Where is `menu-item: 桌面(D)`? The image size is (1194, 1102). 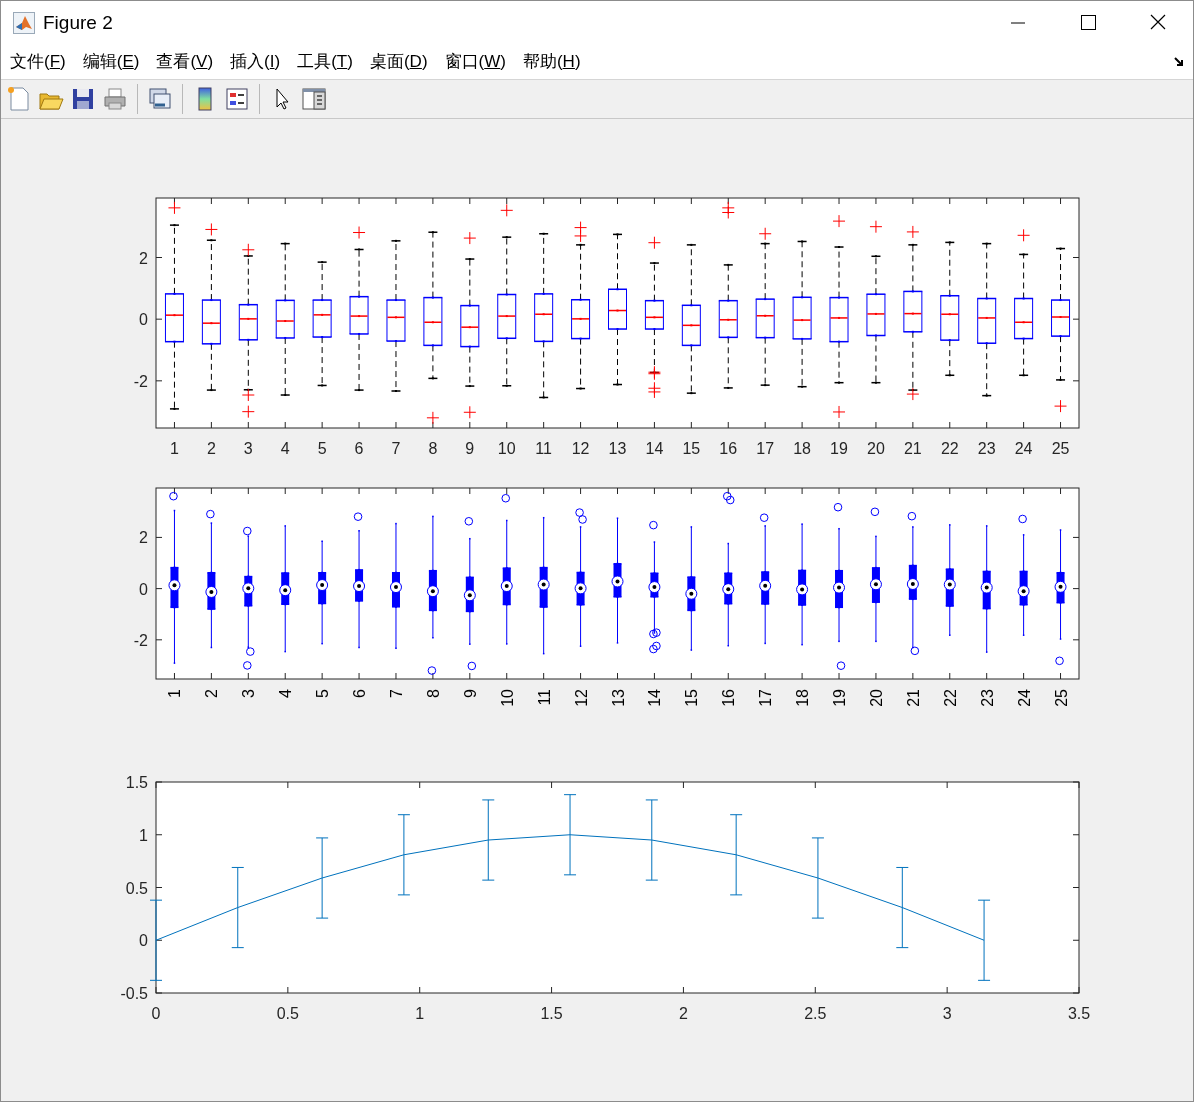
menu-item: 桌面(D) is located at coordinates (398, 62).